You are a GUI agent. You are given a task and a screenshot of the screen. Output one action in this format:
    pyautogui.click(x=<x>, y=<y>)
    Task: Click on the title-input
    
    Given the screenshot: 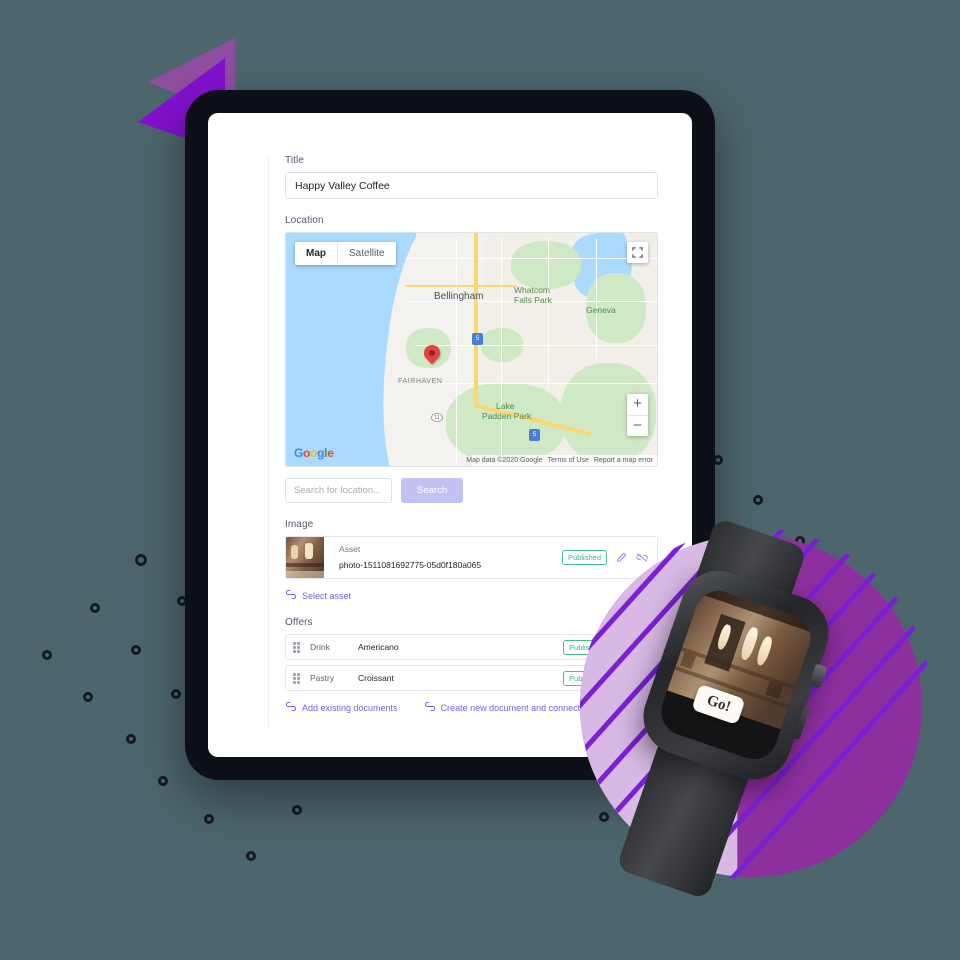 What is the action you would take?
    pyautogui.click(x=471, y=185)
    